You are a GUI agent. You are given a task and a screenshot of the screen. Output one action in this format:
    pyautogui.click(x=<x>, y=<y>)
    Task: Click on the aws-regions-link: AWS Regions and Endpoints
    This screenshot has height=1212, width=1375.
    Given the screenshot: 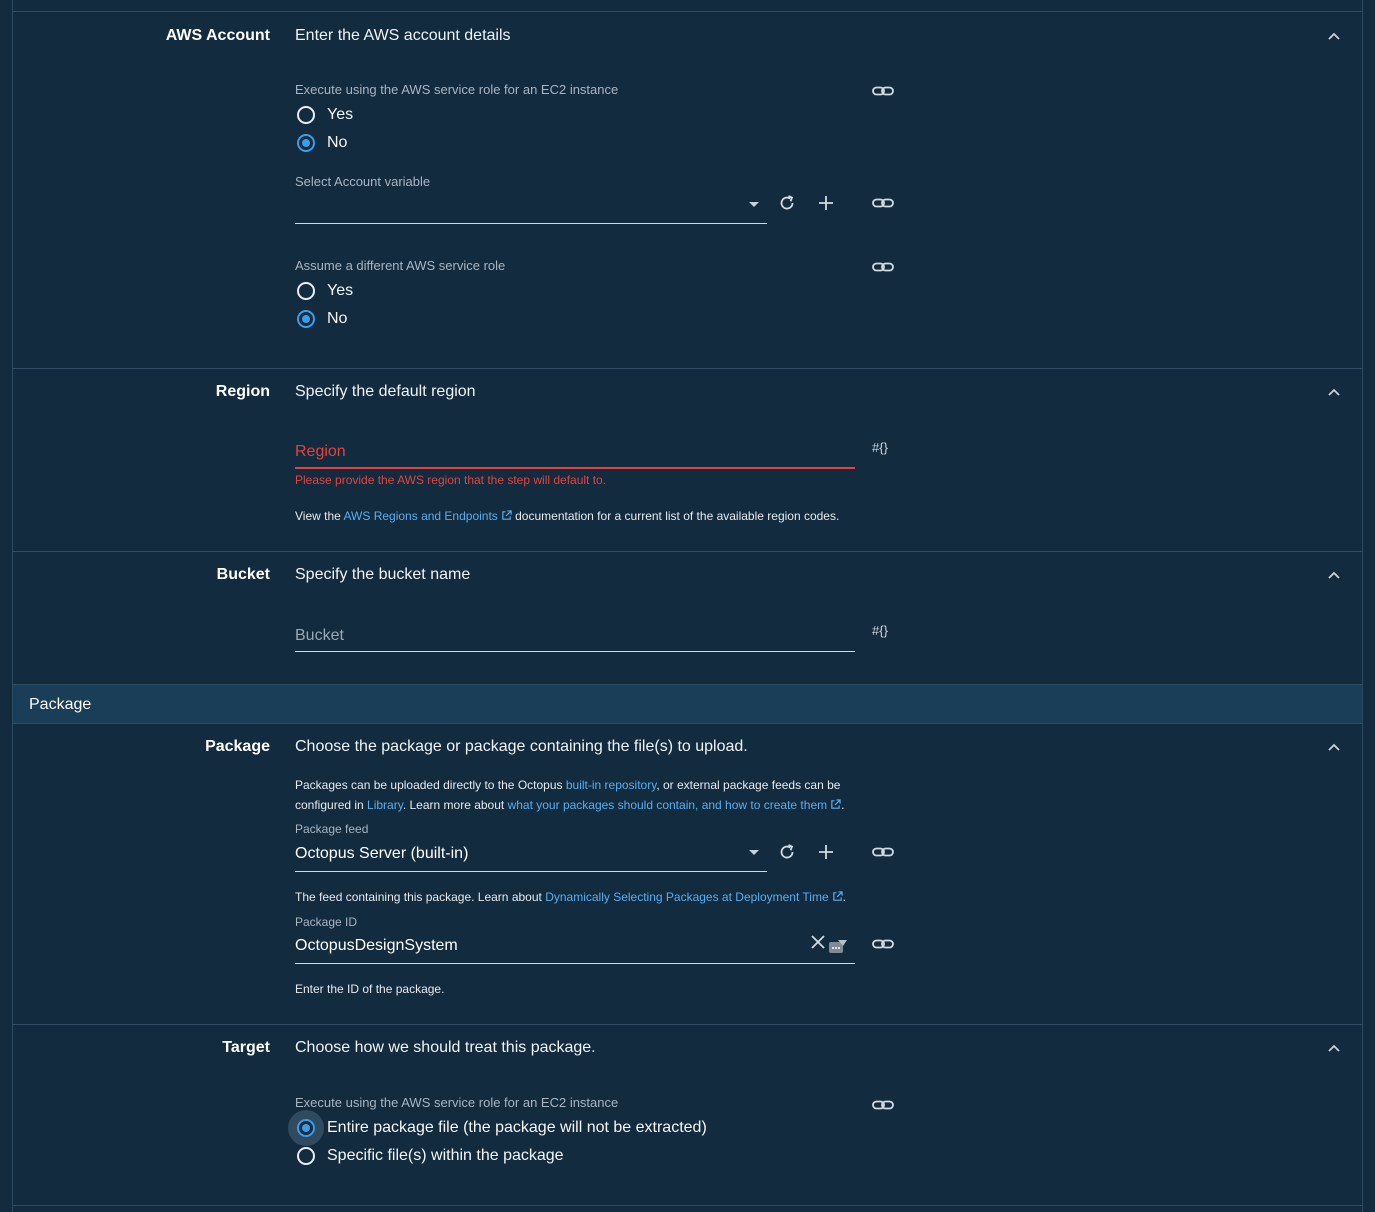 What is the action you would take?
    pyautogui.click(x=420, y=516)
    